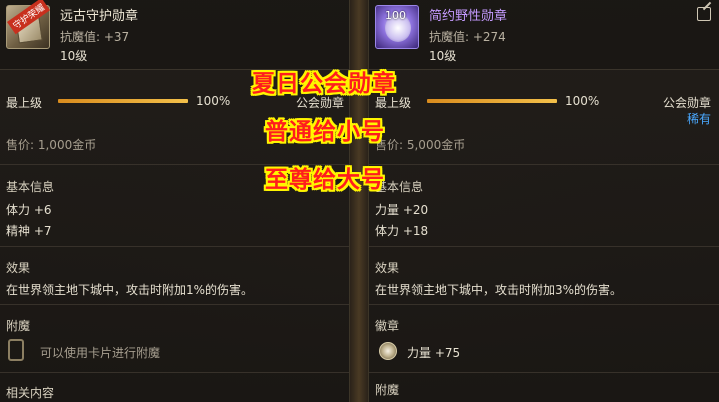  I want to click on edit-icon, so click(704, 14).